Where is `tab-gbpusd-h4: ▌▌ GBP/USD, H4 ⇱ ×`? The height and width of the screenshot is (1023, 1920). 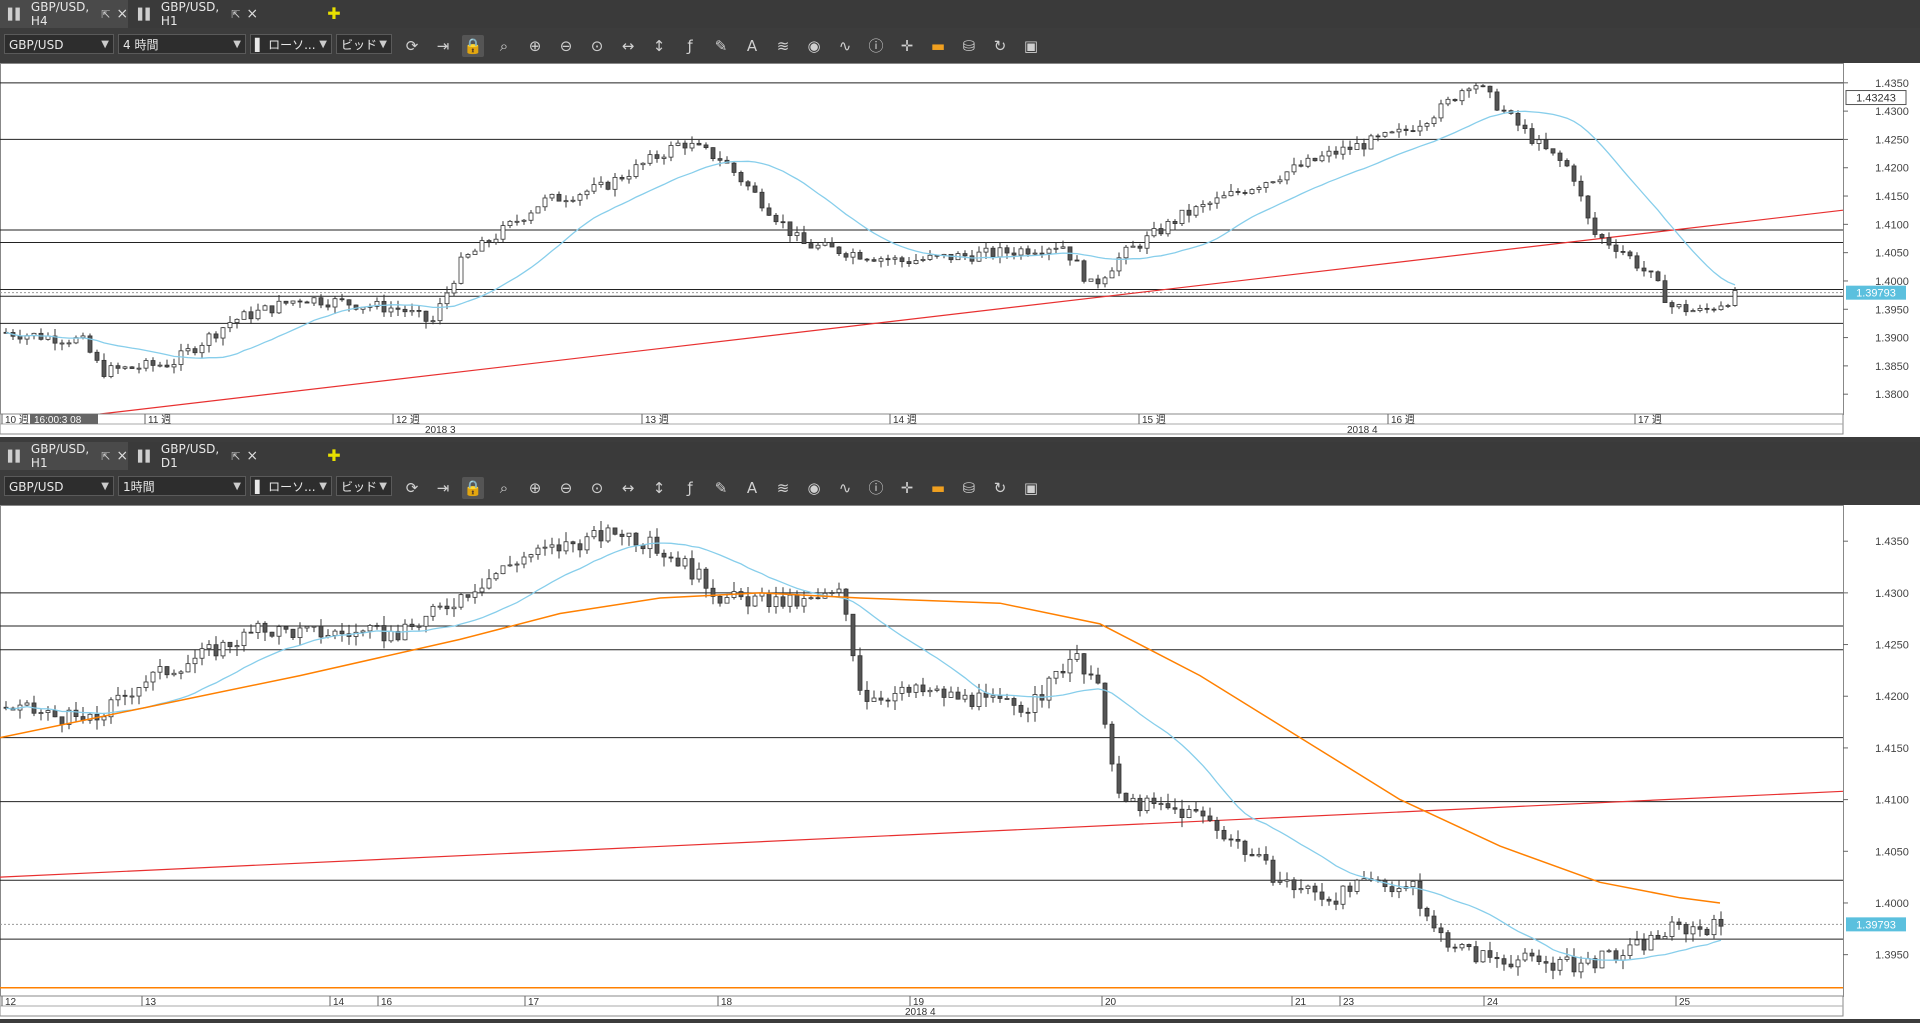 tab-gbpusd-h4: ▌▌ GBP/USD, H4 ⇱ × is located at coordinates (64, 14).